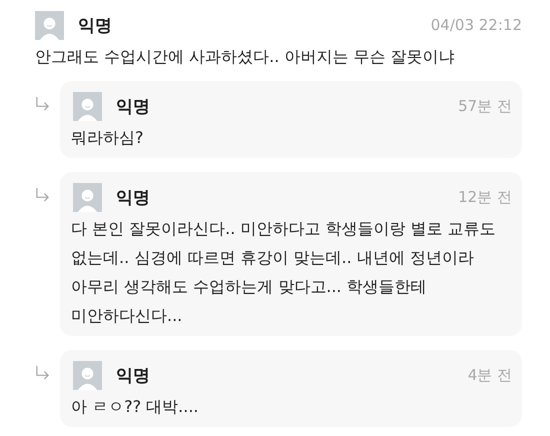 Image resolution: width=550 pixels, height=436 pixels. Describe the element at coordinates (485, 197) in the screenshot. I see `timestamp: 12분 전` at that location.